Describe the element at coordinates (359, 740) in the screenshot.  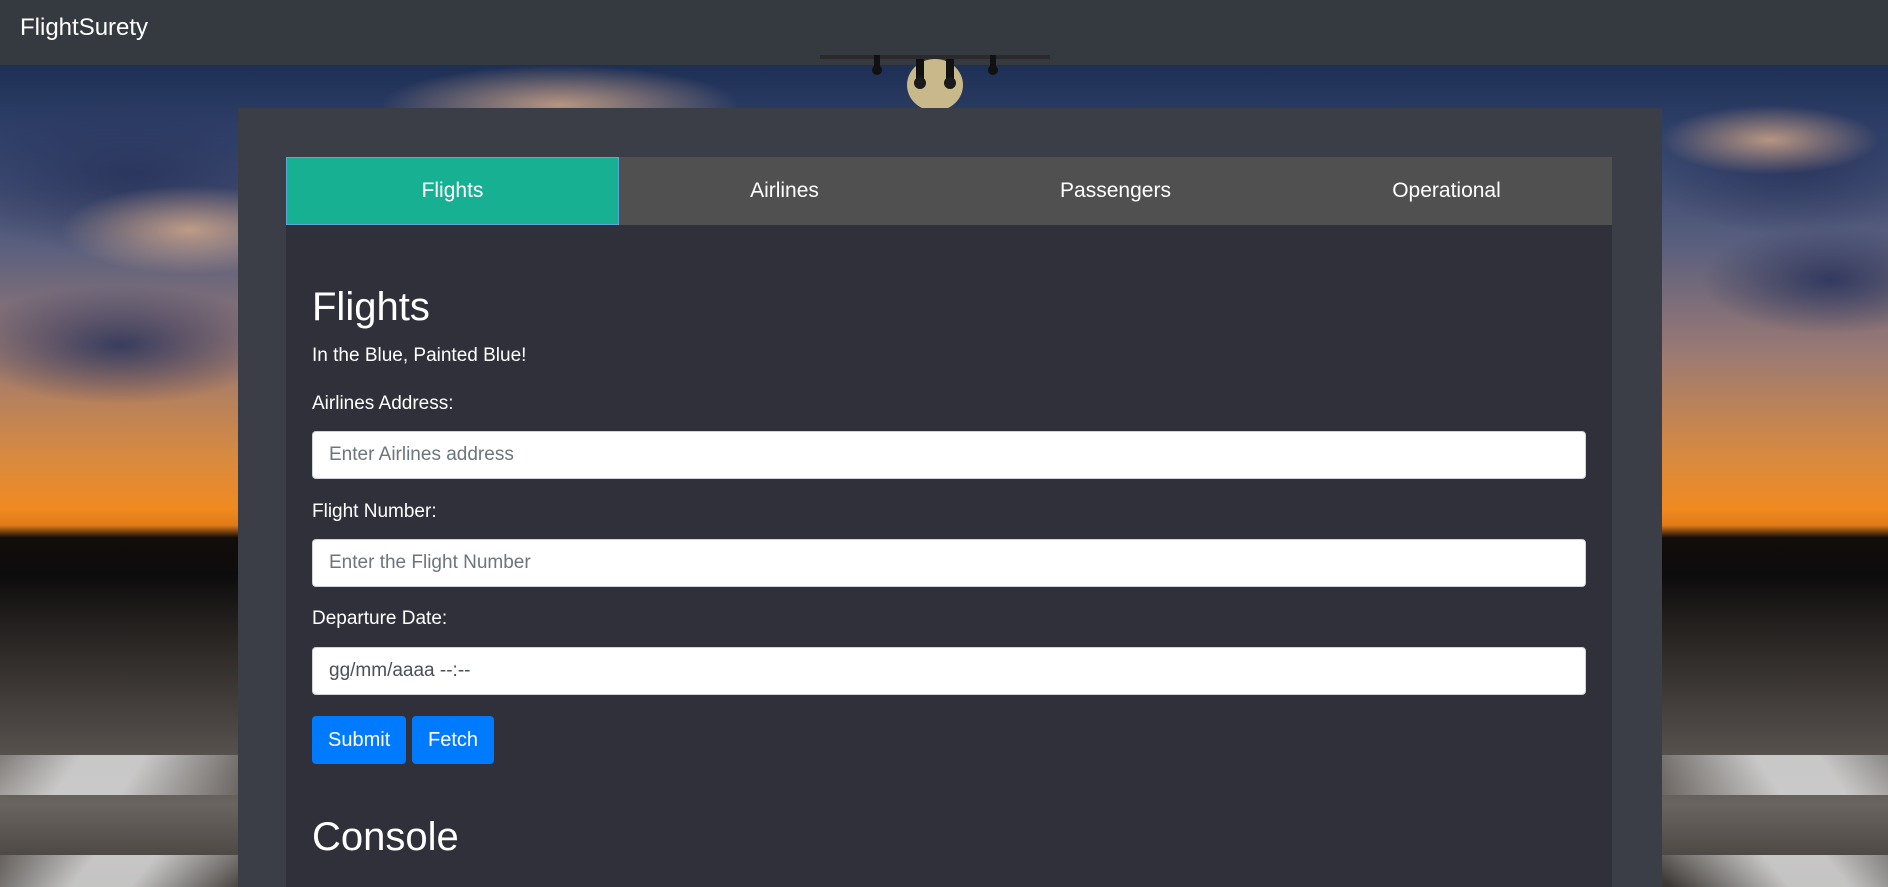
I see `submit-button: Submit` at that location.